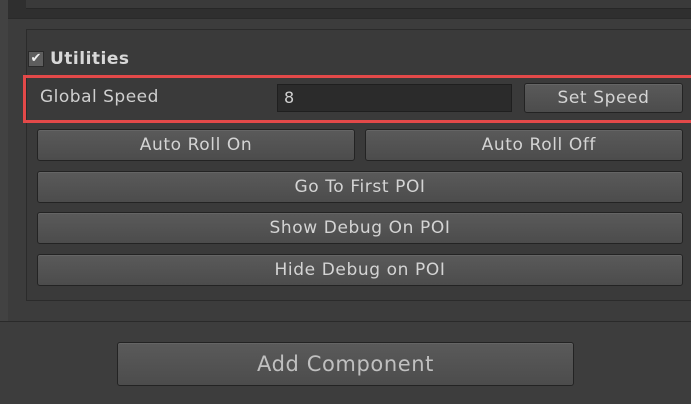 Image resolution: width=691 pixels, height=404 pixels. I want to click on previous-component-bottom, so click(358, 4).